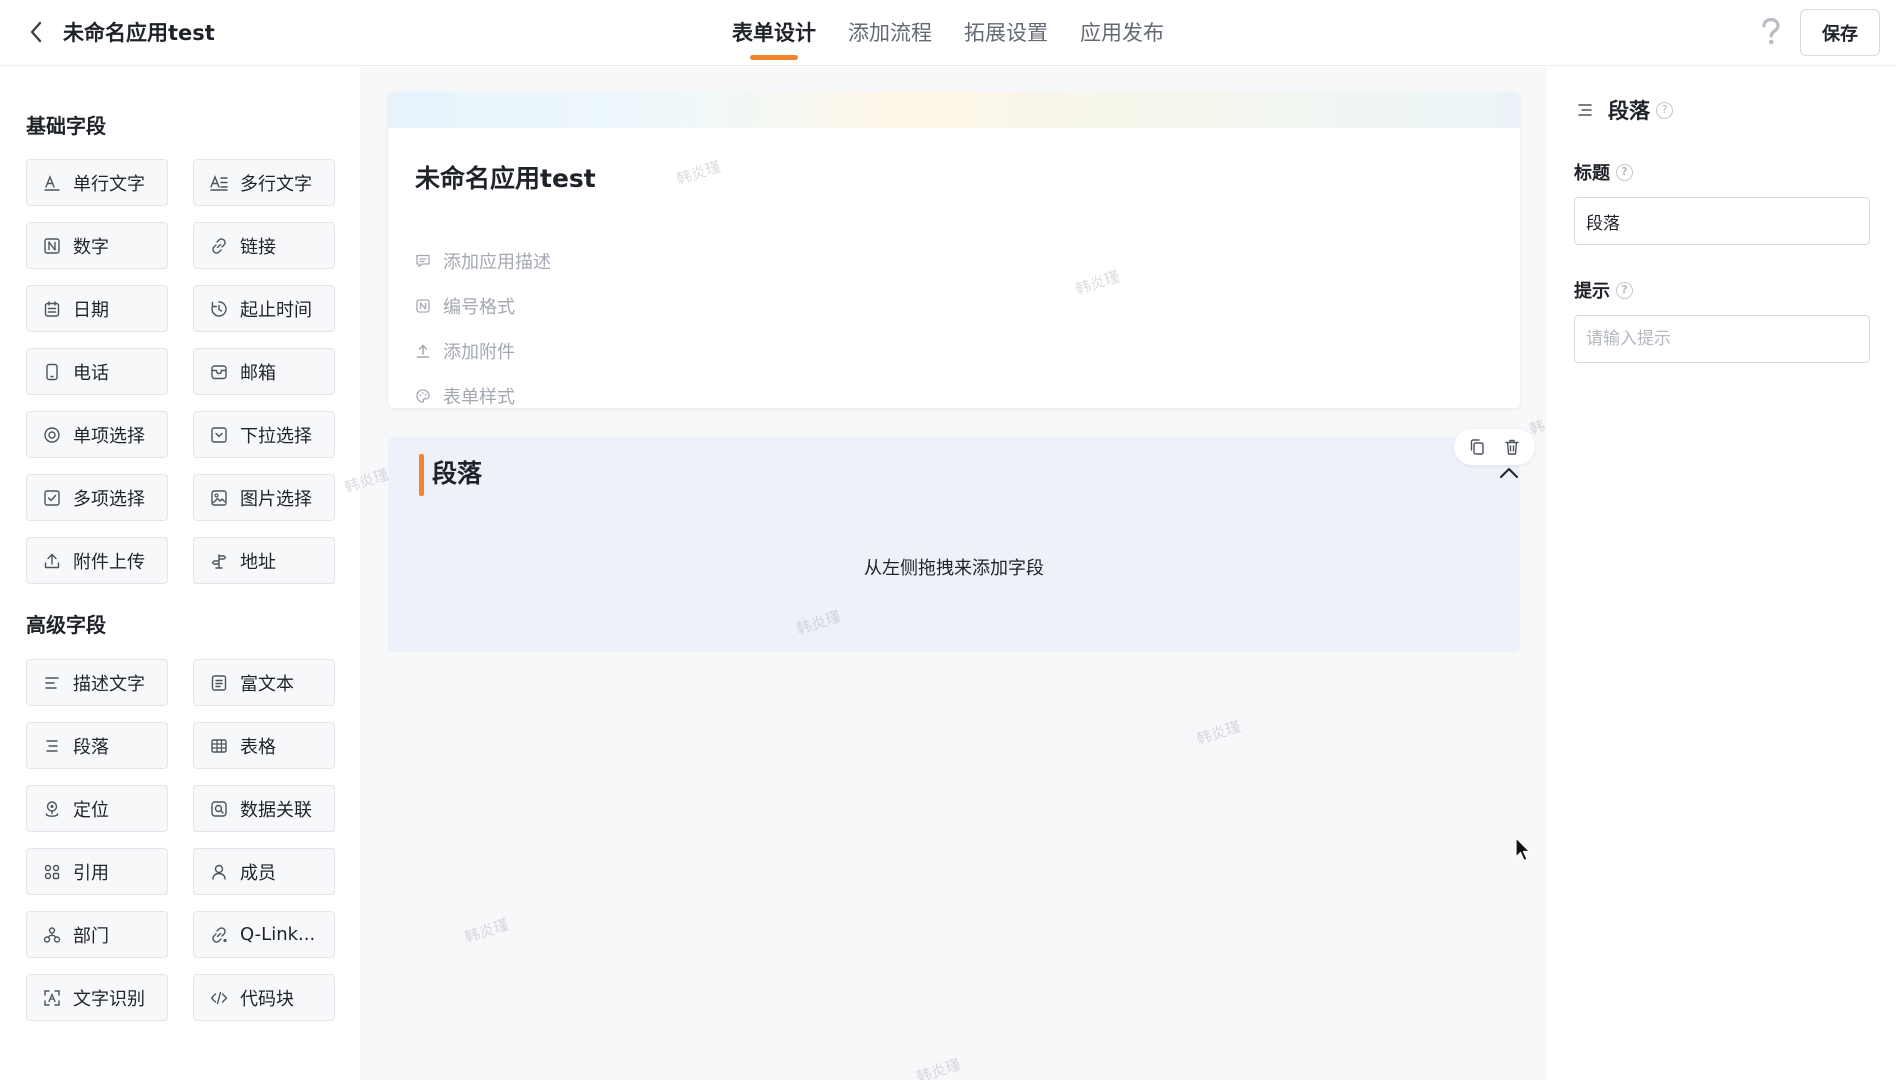 This screenshot has height=1080, width=1896. I want to click on field-label: 描述文字, so click(109, 684).